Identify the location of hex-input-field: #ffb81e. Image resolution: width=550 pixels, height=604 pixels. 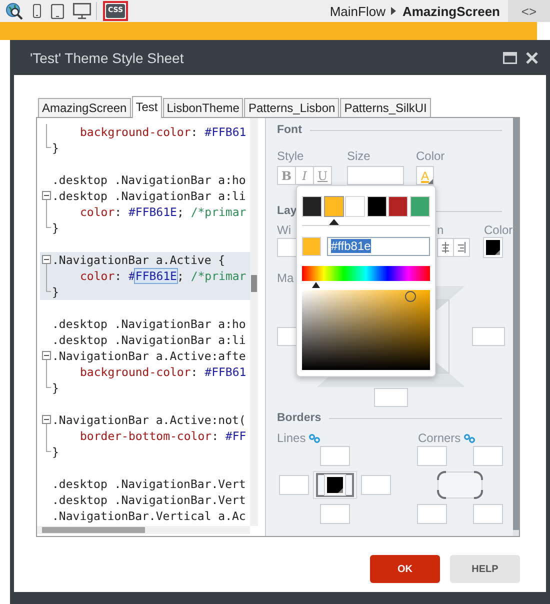
(378, 246).